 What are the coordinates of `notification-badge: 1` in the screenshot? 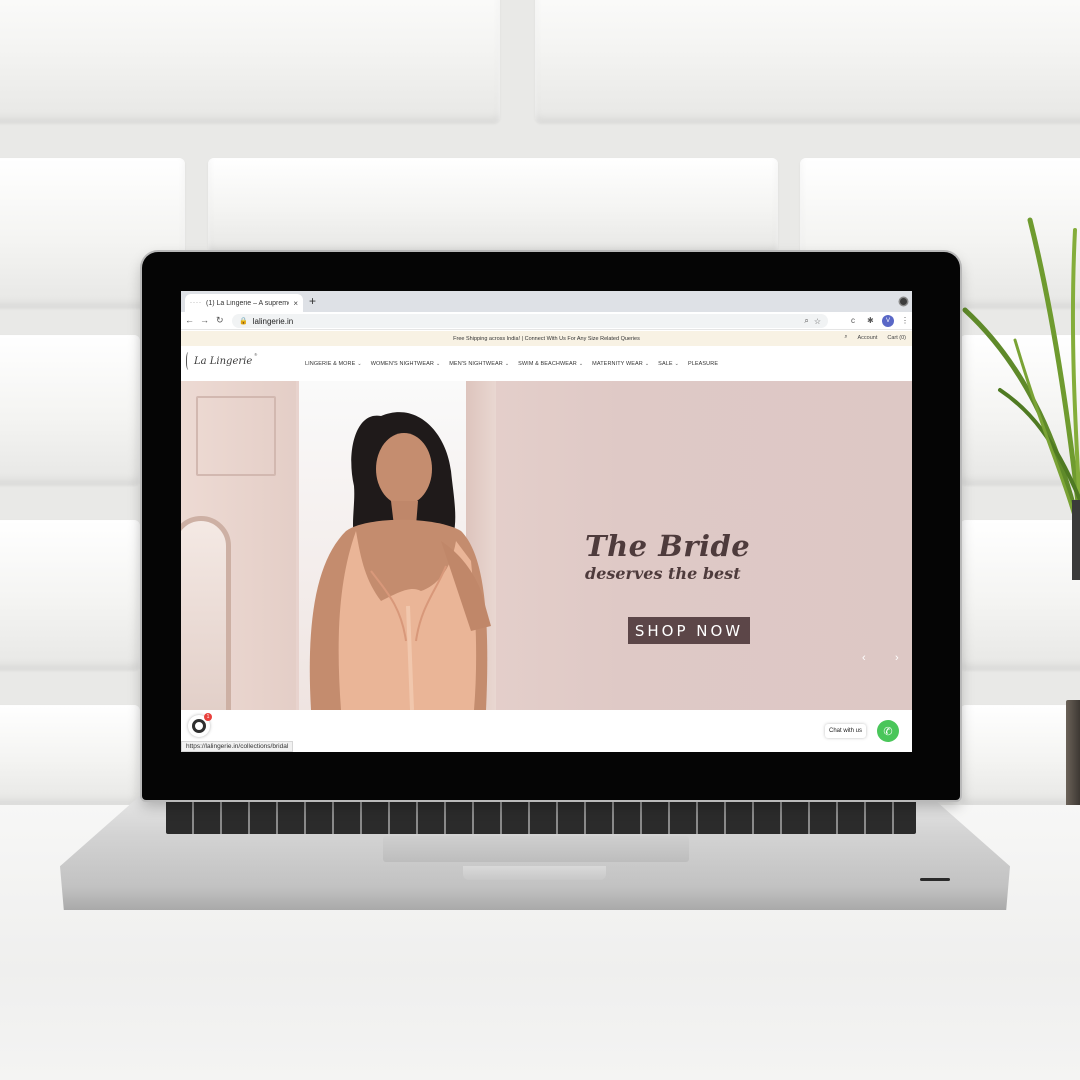 It's located at (208, 717).